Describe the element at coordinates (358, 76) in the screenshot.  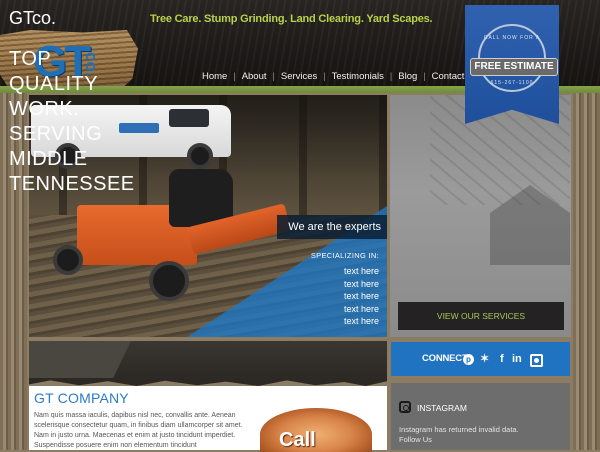
I see `nav-testimonials: Testimonials` at that location.